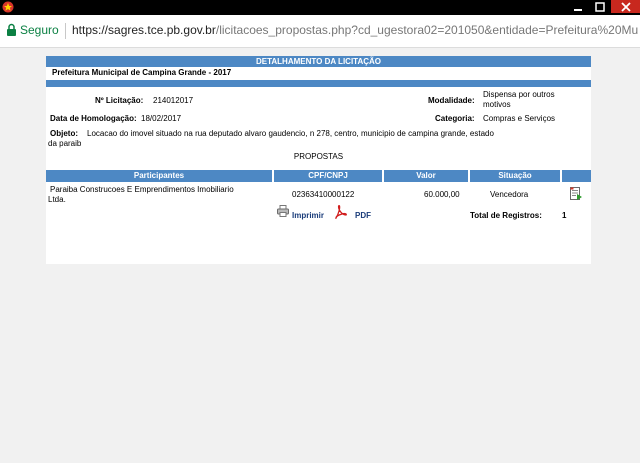 Image resolution: width=640 pixels, height=463 pixels. I want to click on column-header-participantes: Participantes, so click(159, 176).